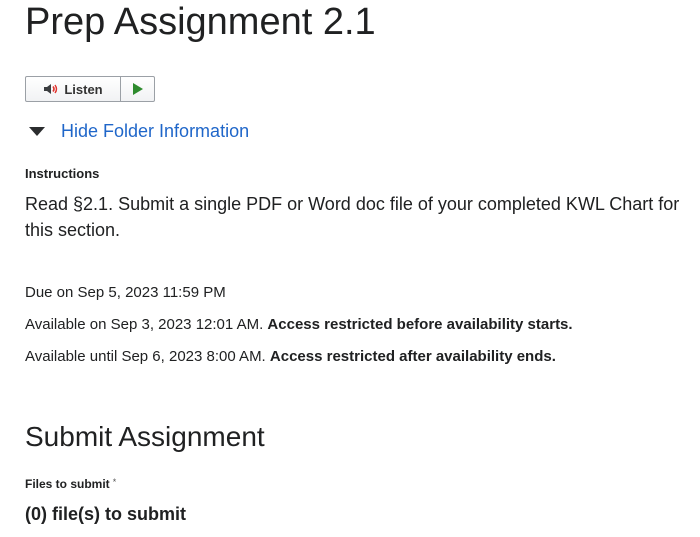 Image resolution: width=700 pixels, height=537 pixels. I want to click on play-icon, so click(138, 89).